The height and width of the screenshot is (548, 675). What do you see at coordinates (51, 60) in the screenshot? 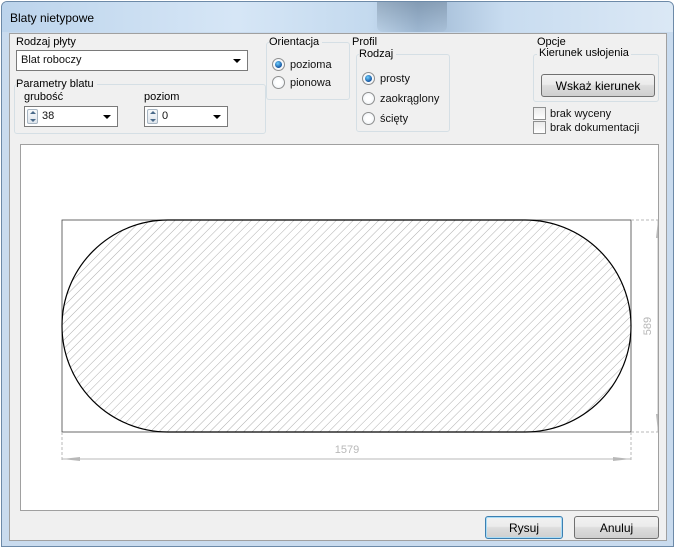
I see `rodzaj-plyty-value: Blat roboczy` at bounding box center [51, 60].